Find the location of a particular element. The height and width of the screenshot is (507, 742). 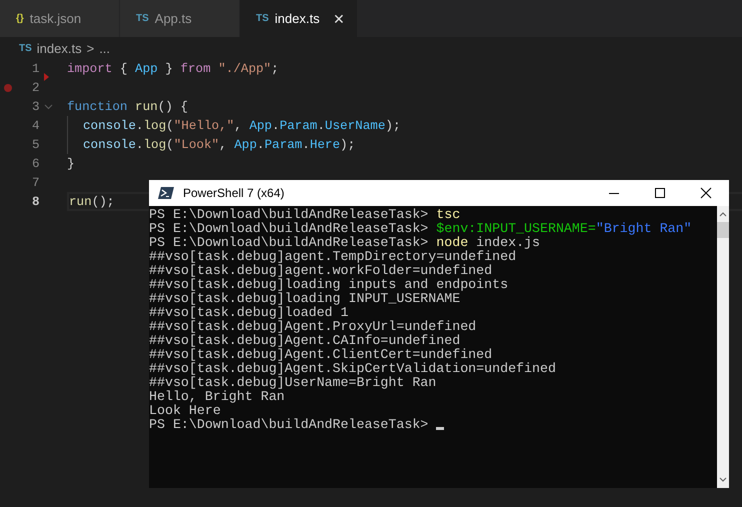

code-line: function run() { is located at coordinates (127, 107).